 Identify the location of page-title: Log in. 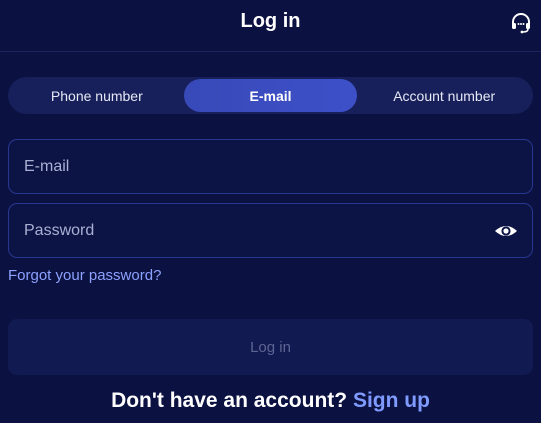
(270, 21).